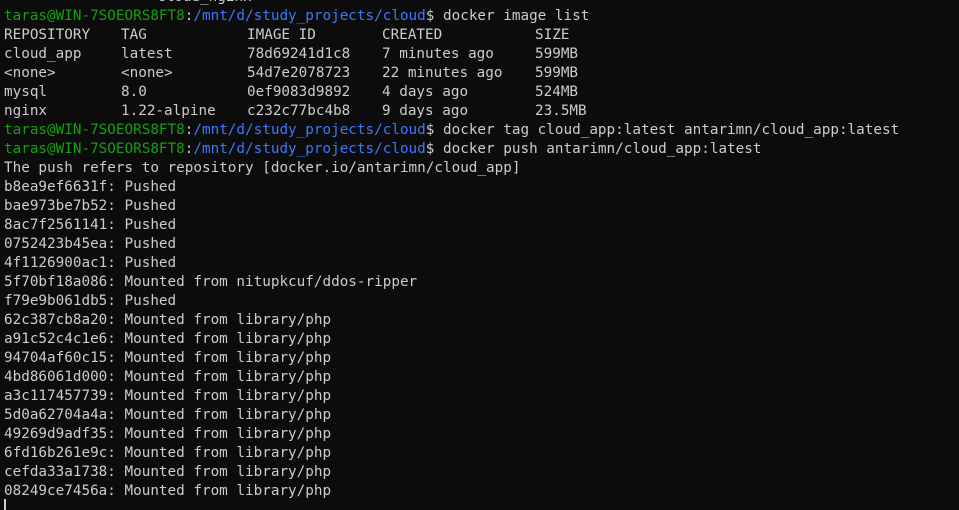  I want to click on layer-status-line: b8ea9ef6631f: Pushed, so click(90, 187).